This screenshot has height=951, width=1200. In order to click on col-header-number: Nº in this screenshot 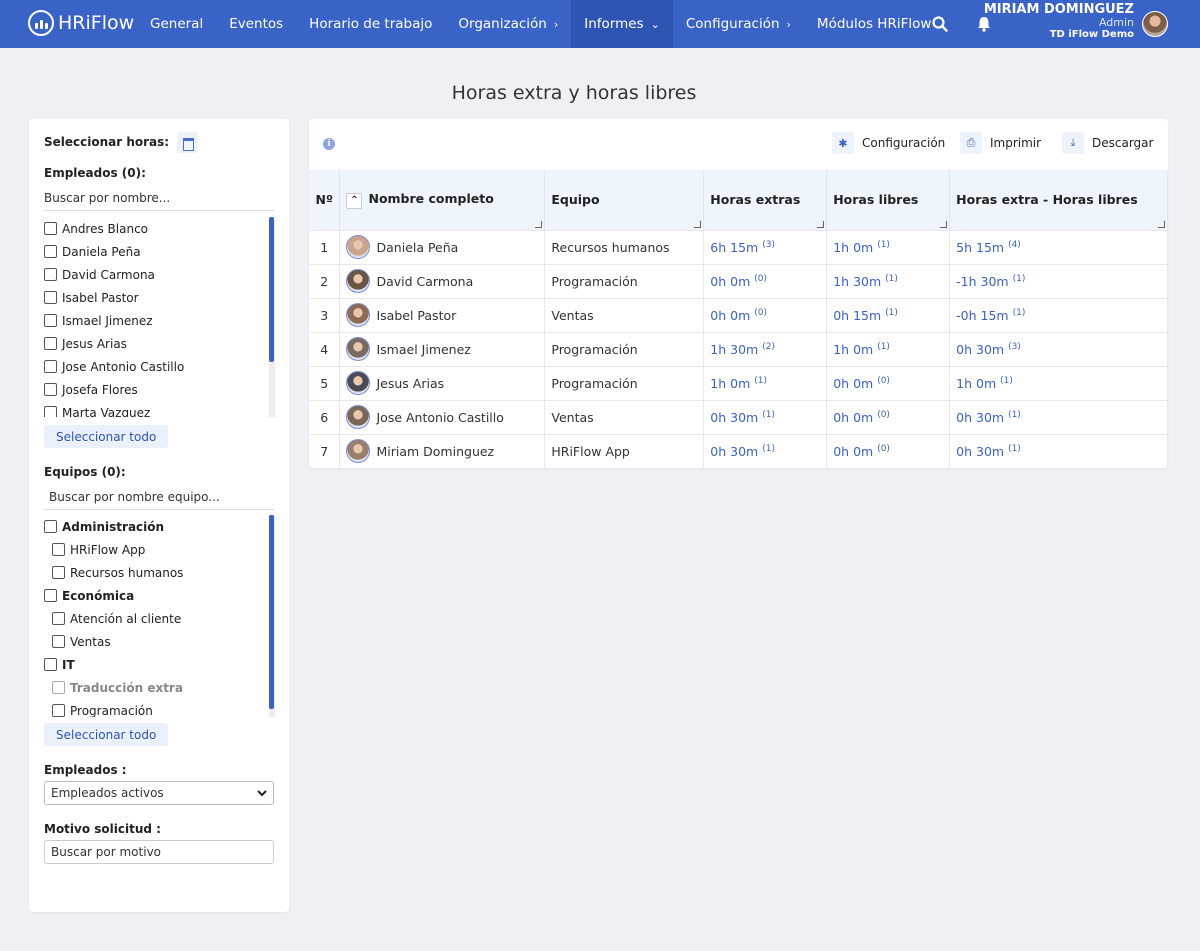, I will do `click(325, 200)`.